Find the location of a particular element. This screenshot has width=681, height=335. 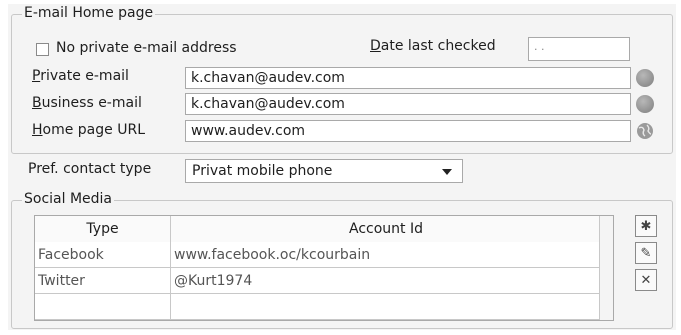

cell-account-id: www.facebook.oc/kcourbain is located at coordinates (272, 255).